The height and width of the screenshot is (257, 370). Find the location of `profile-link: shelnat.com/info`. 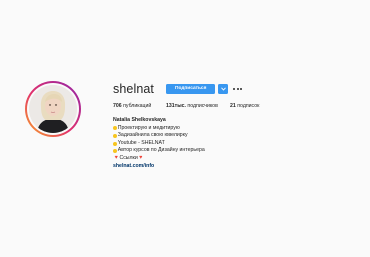

profile-link: shelnat.com/info is located at coordinates (159, 167).